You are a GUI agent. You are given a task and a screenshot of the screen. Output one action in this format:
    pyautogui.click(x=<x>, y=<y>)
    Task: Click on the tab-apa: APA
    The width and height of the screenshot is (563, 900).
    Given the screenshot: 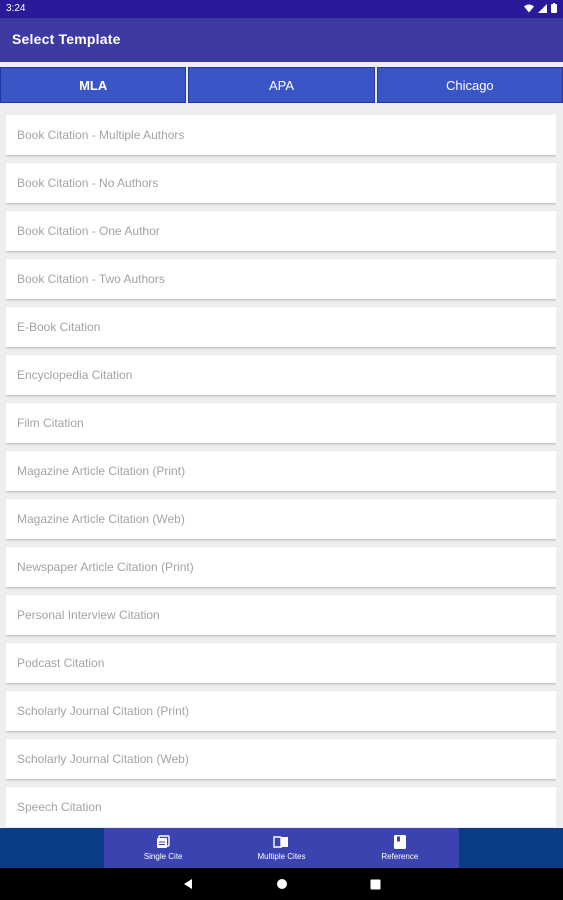 What is the action you would take?
    pyautogui.click(x=281, y=85)
    